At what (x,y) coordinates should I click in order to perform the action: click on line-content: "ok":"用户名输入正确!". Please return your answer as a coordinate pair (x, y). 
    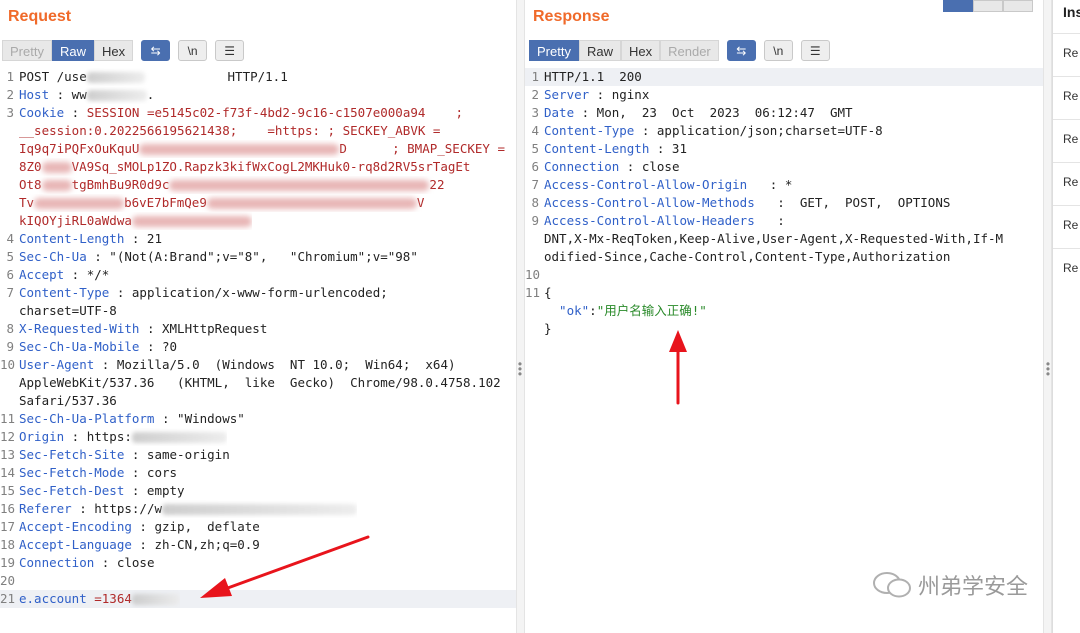
    Looking at the image, I should click on (624, 311).